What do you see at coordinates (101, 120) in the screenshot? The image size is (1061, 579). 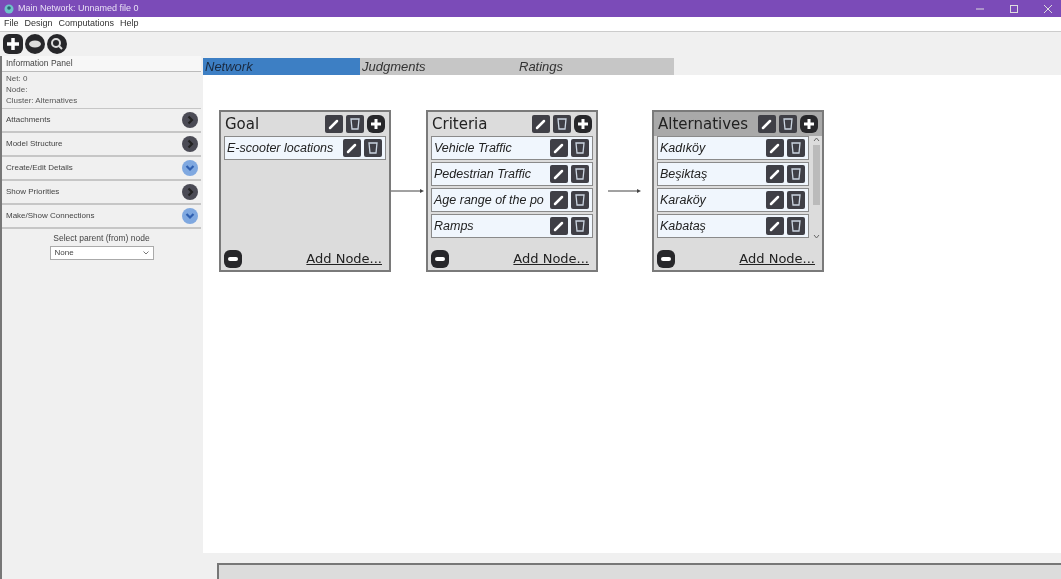 I see `accordion-header: Attachments` at bounding box center [101, 120].